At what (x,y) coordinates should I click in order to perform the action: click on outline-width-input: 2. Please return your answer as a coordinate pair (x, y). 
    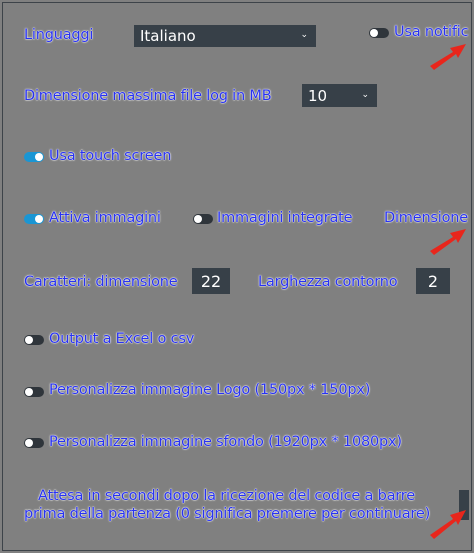
    Looking at the image, I should click on (433, 281).